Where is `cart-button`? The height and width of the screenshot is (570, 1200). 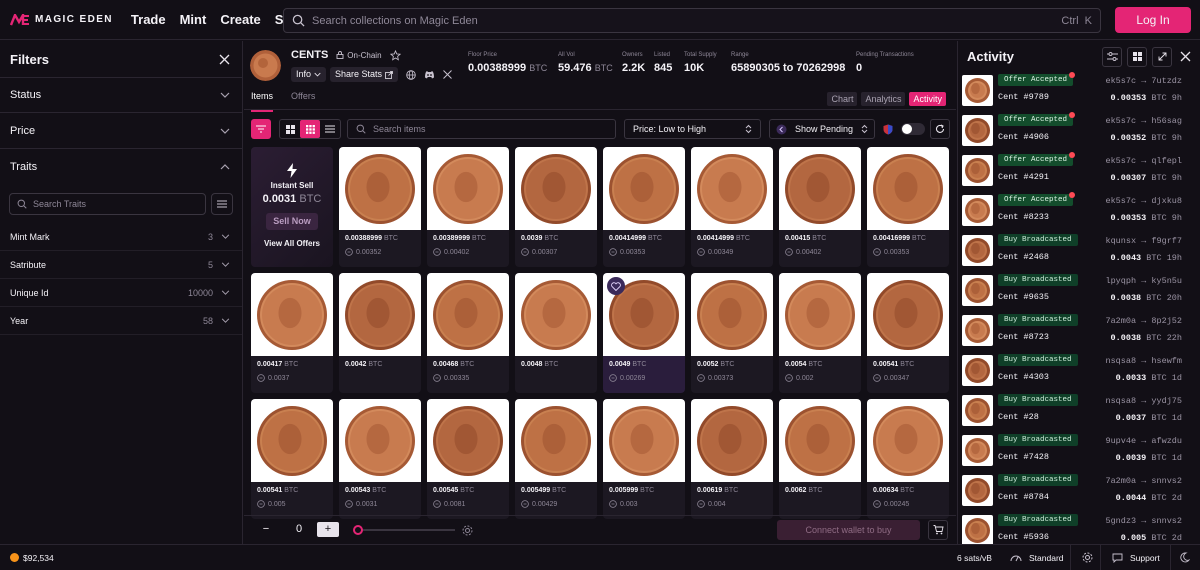
cart-button is located at coordinates (938, 530).